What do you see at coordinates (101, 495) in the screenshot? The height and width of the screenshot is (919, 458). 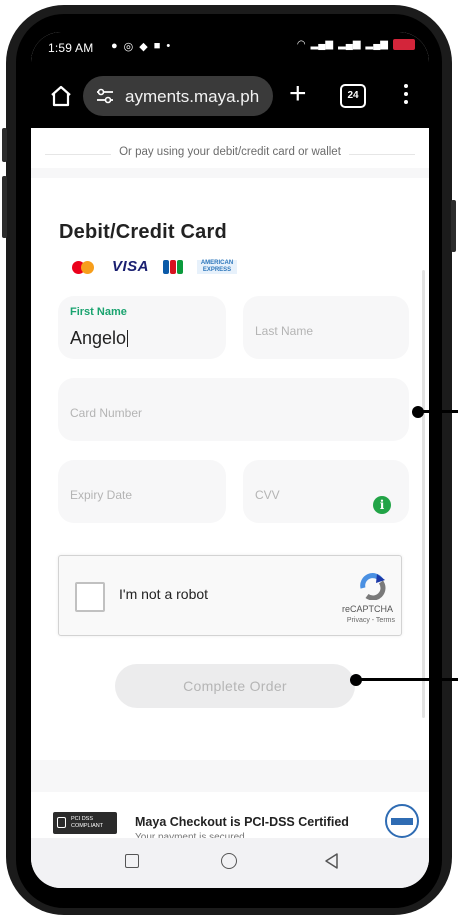 I see `expiry-date-label: Expiry Date` at bounding box center [101, 495].